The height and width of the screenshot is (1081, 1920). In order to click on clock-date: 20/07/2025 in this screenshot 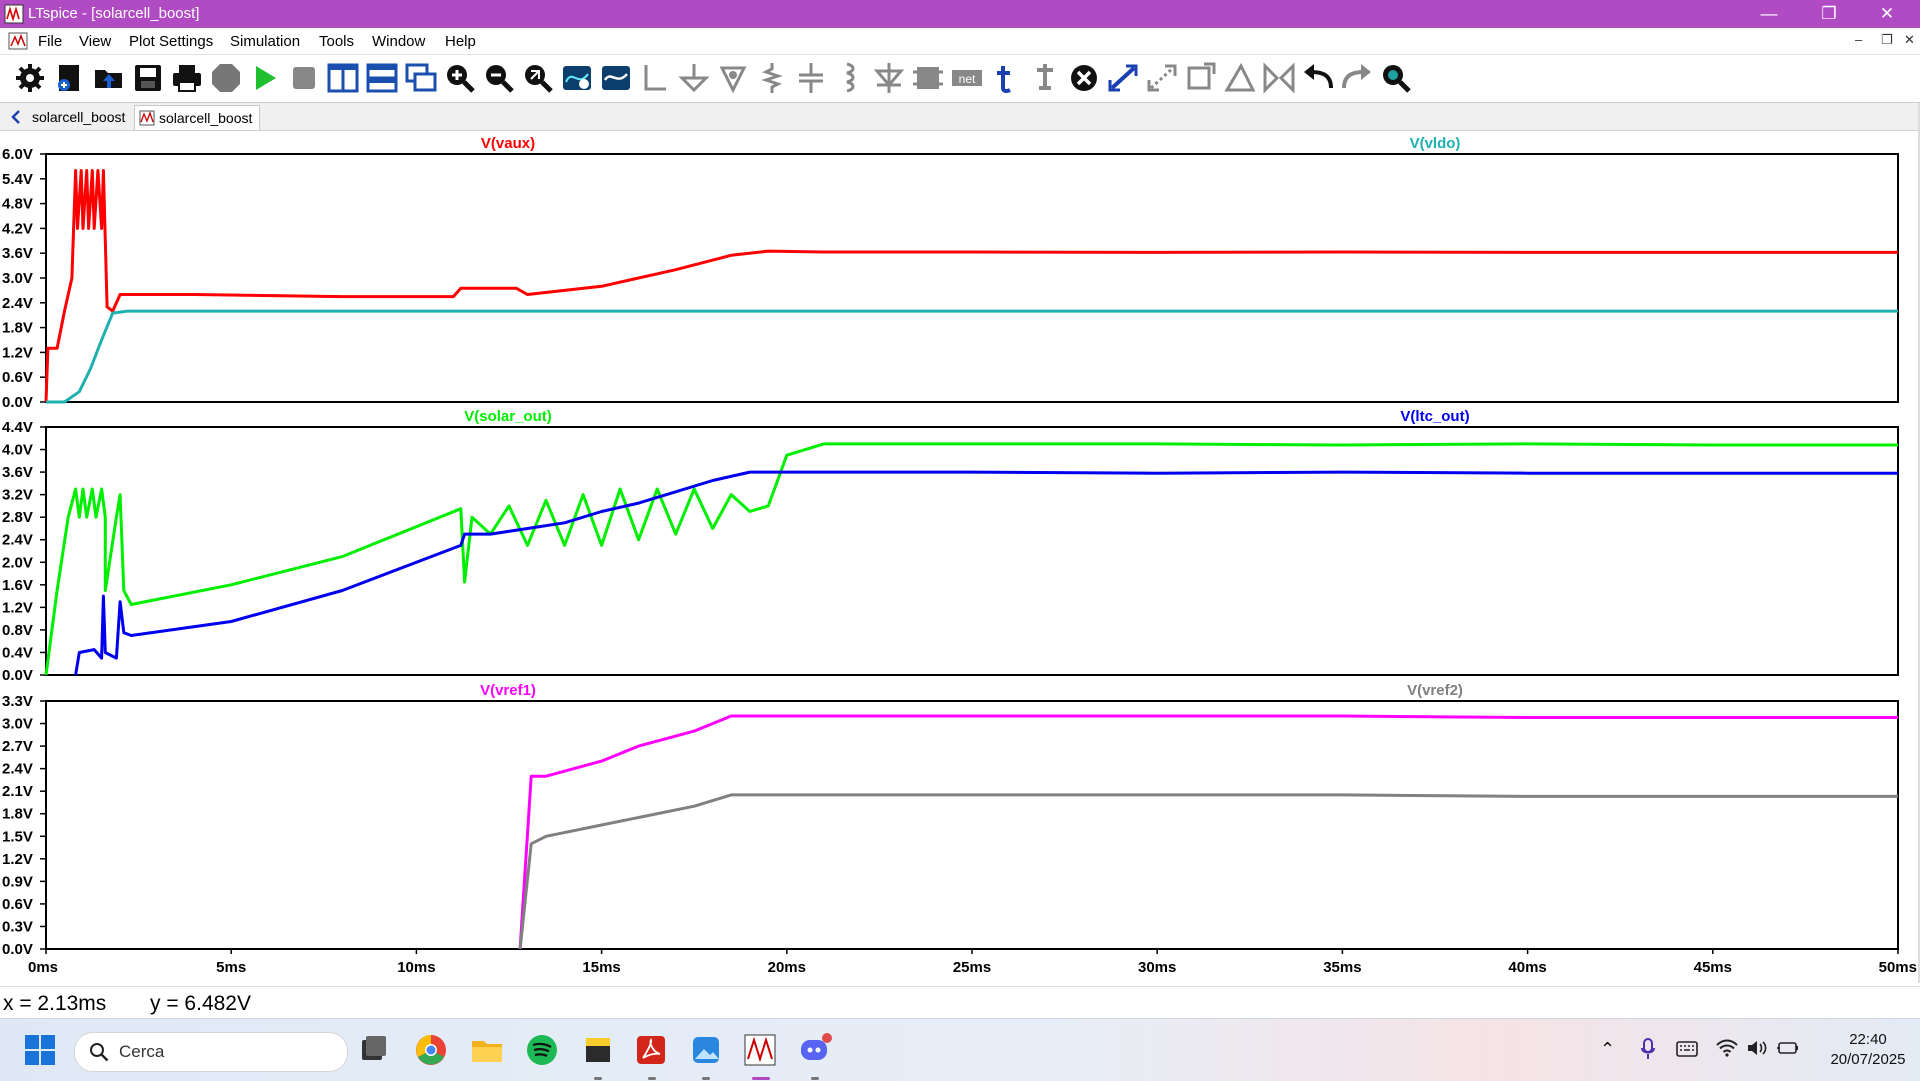, I will do `click(1868, 1059)`.